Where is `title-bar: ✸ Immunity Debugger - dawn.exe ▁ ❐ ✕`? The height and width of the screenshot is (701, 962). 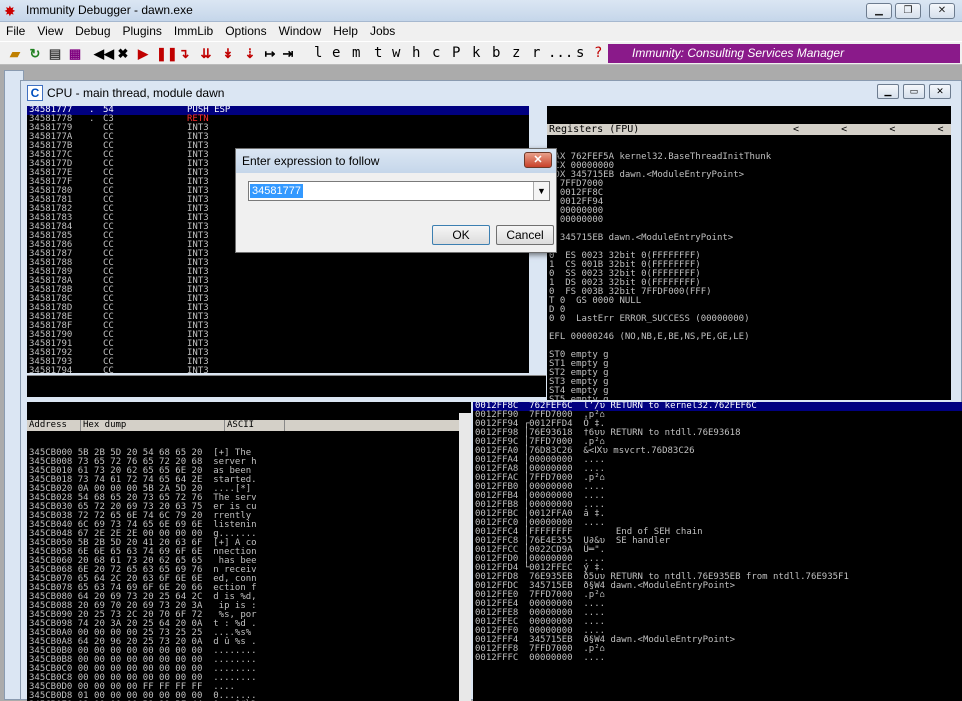 title-bar: ✸ Immunity Debugger - dawn.exe ▁ ❐ ✕ is located at coordinates (481, 11).